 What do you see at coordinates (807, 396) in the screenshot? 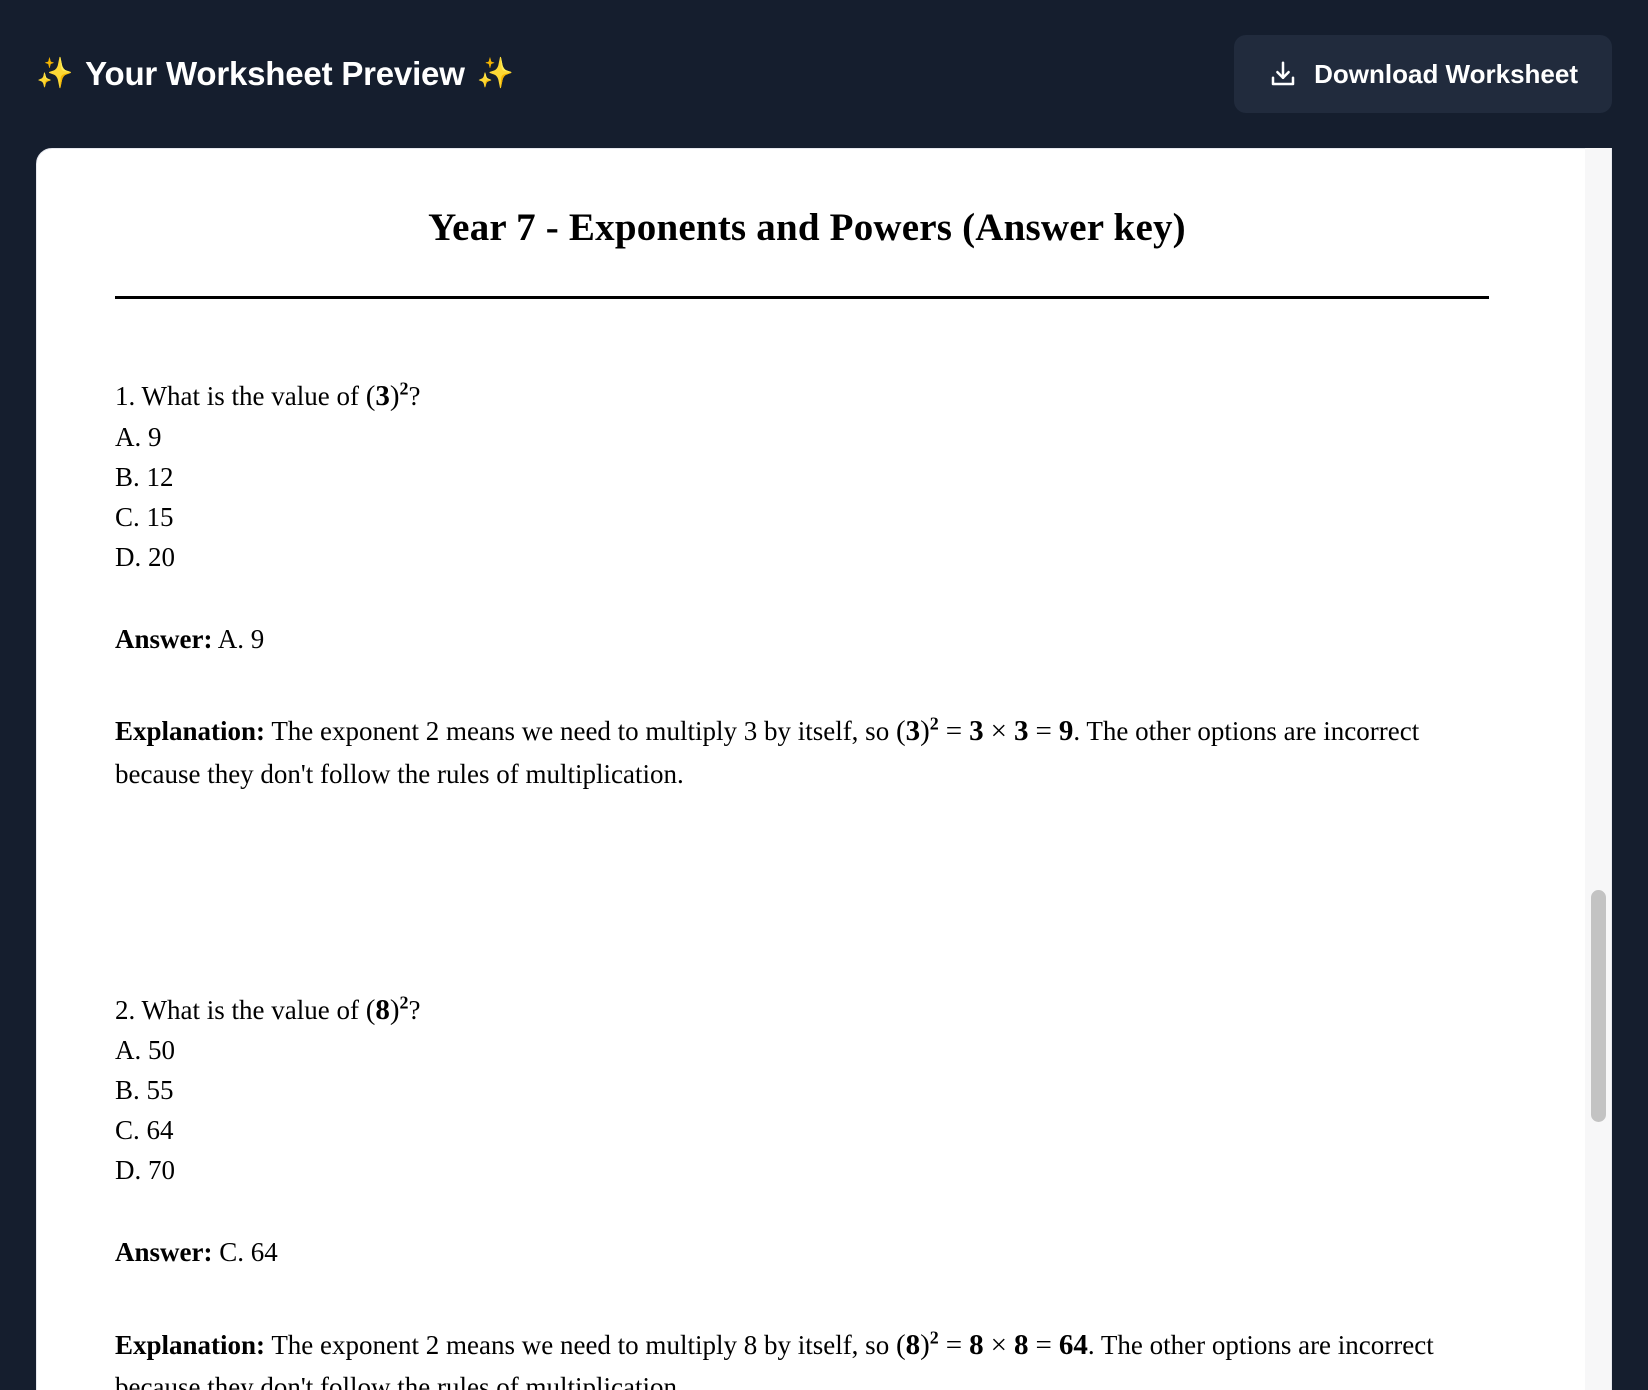
I see `question-prompt: 1. What is the value of (3)2?` at bounding box center [807, 396].